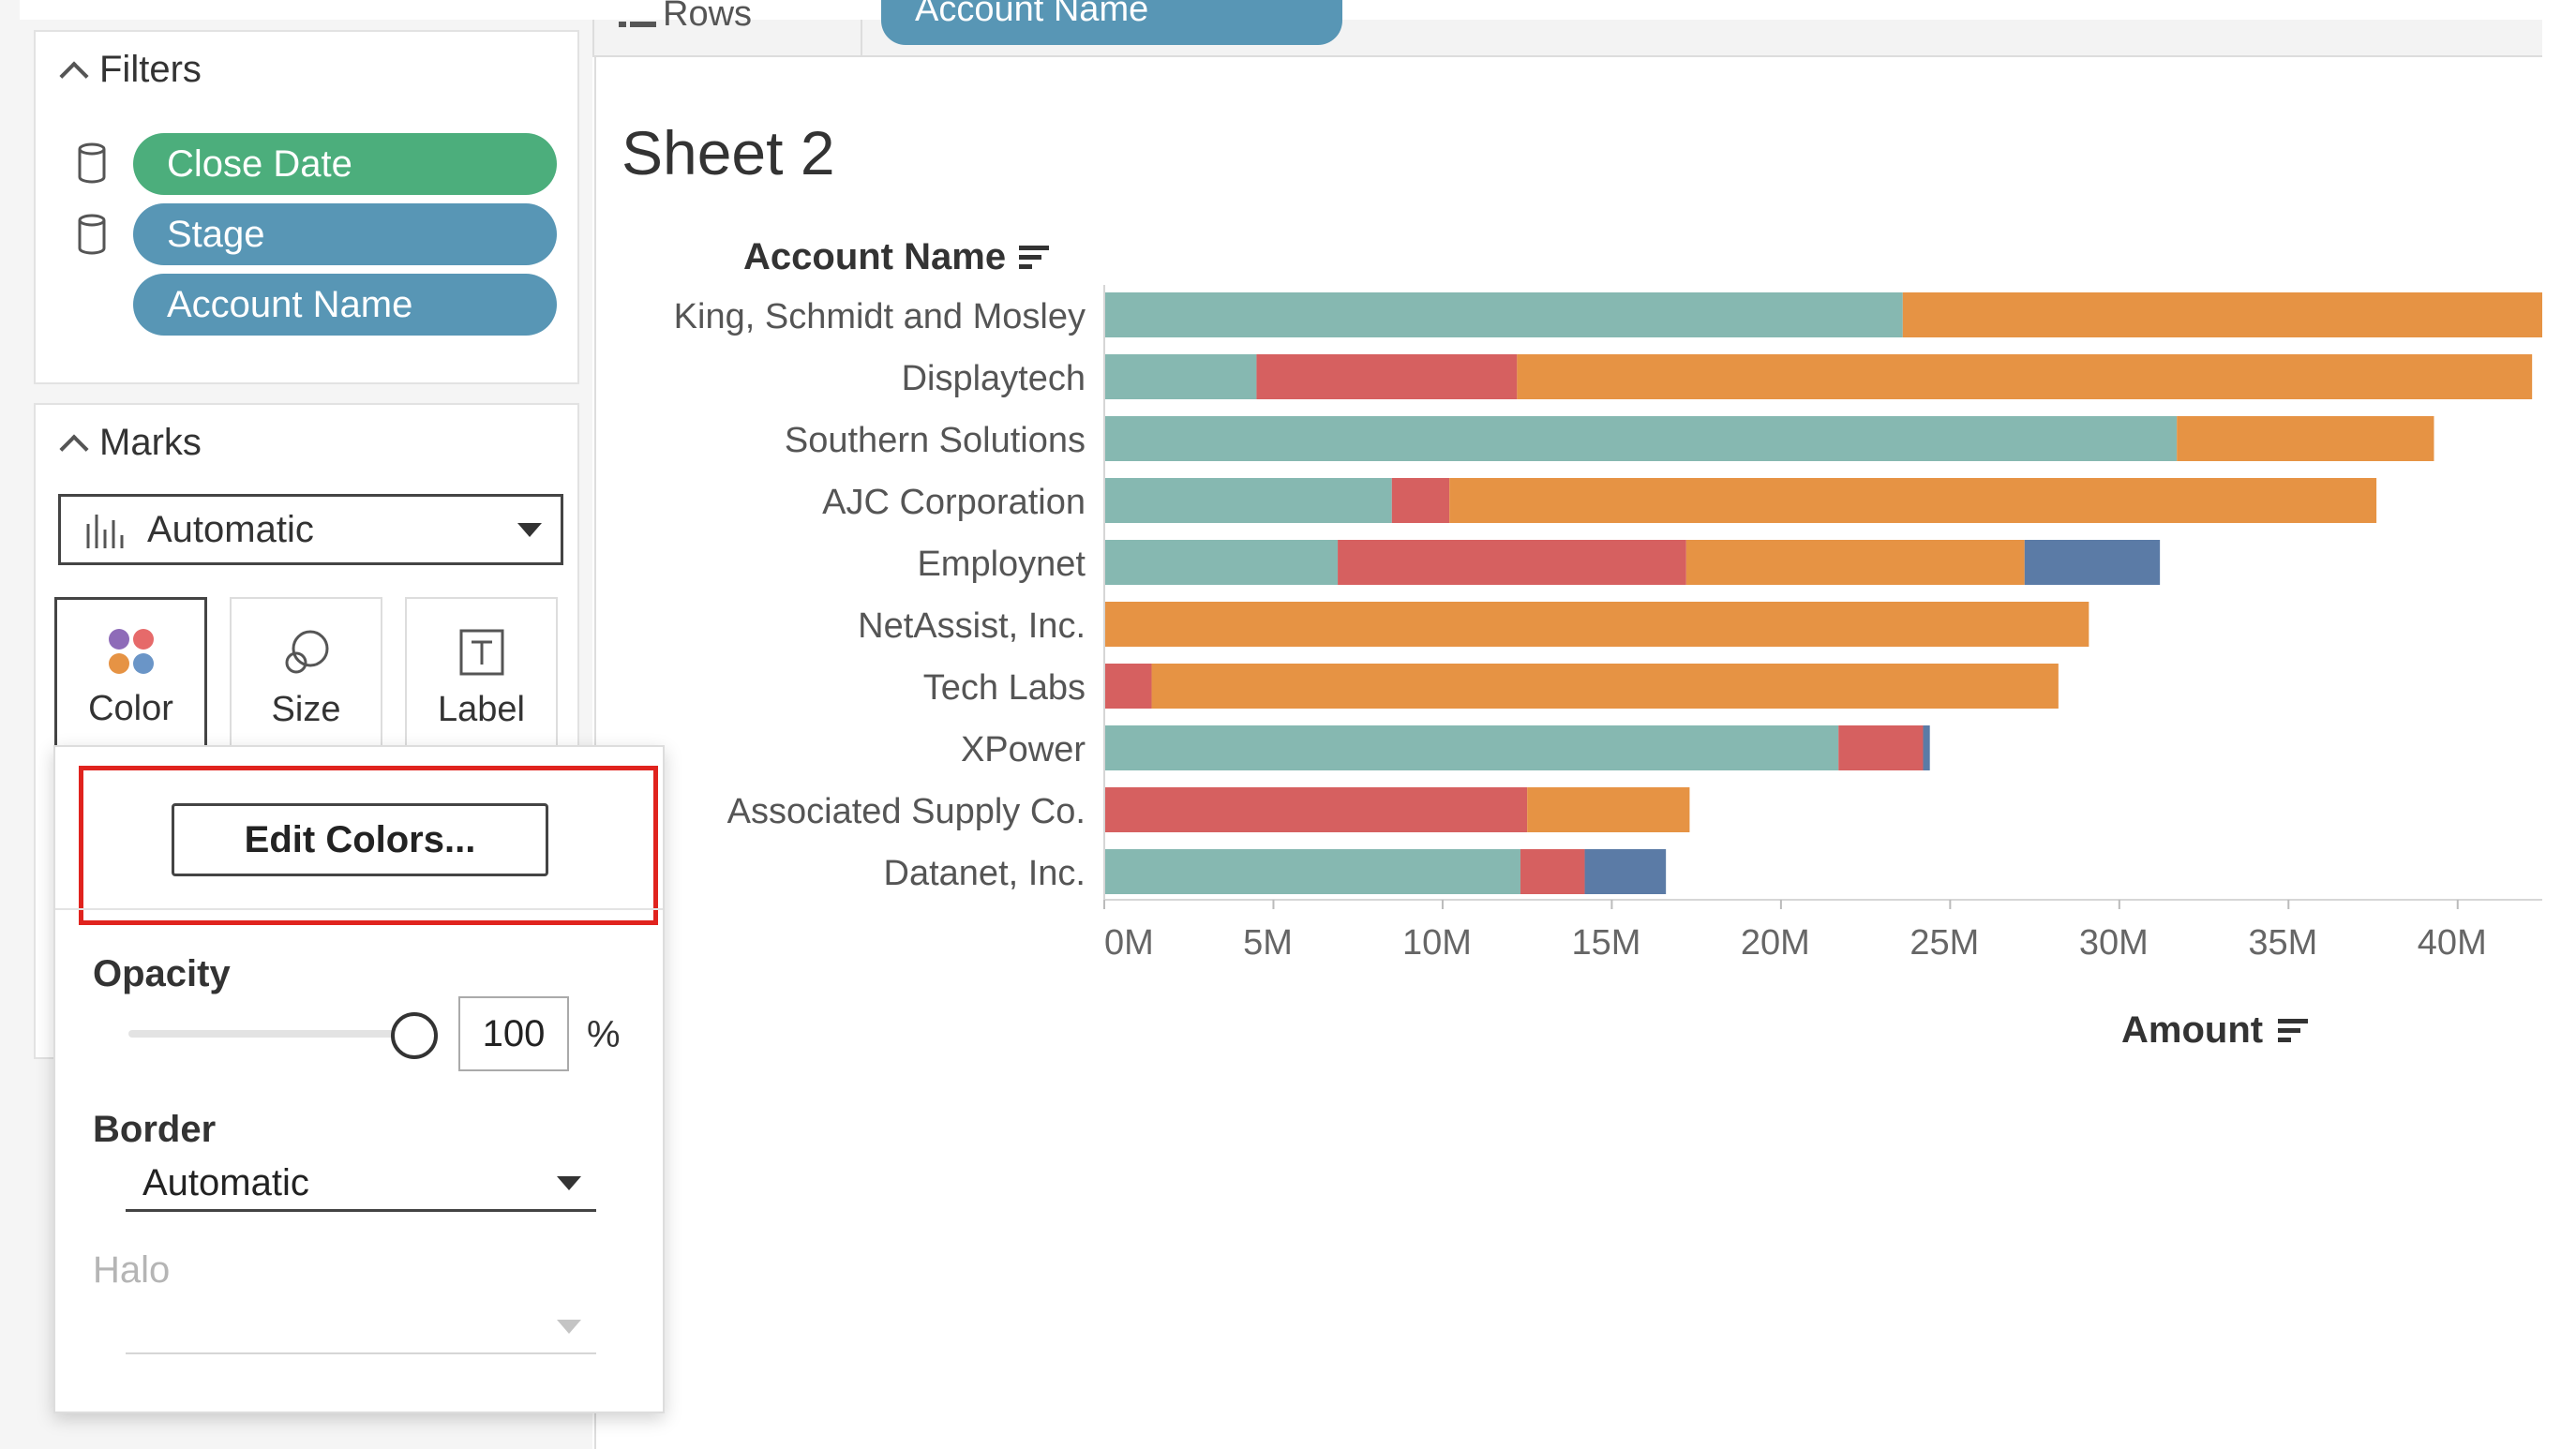 The image size is (2576, 1449). What do you see at coordinates (954, 502) in the screenshot?
I see `category-label: AJC Corporation` at bounding box center [954, 502].